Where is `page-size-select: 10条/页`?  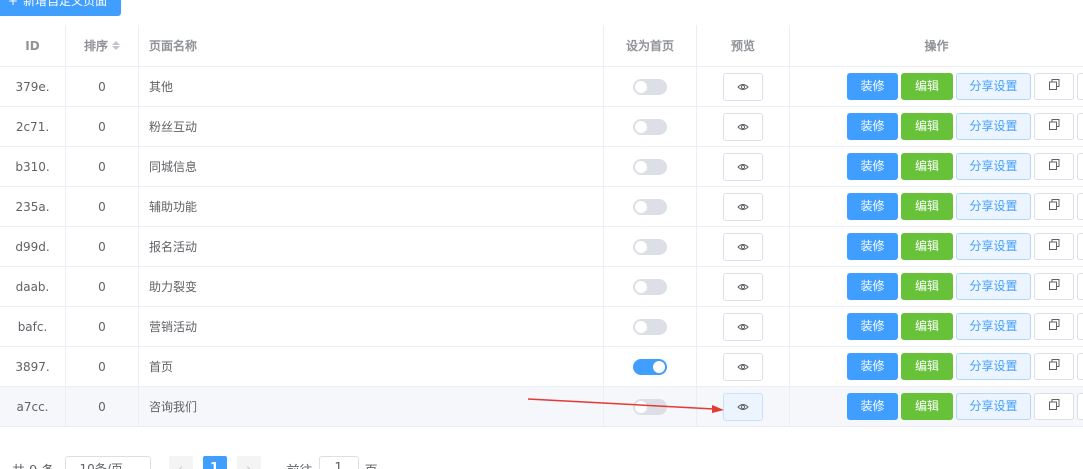 page-size-select: 10条/页 is located at coordinates (107, 462).